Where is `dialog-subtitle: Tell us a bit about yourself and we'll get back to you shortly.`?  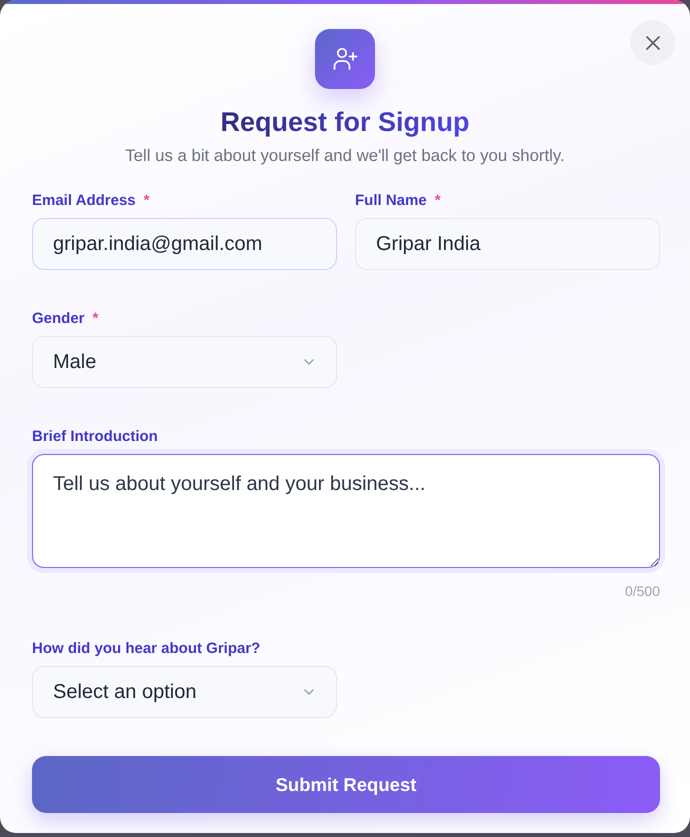
dialog-subtitle: Tell us a bit about yourself and we'll get back to you shortly. is located at coordinates (345, 156).